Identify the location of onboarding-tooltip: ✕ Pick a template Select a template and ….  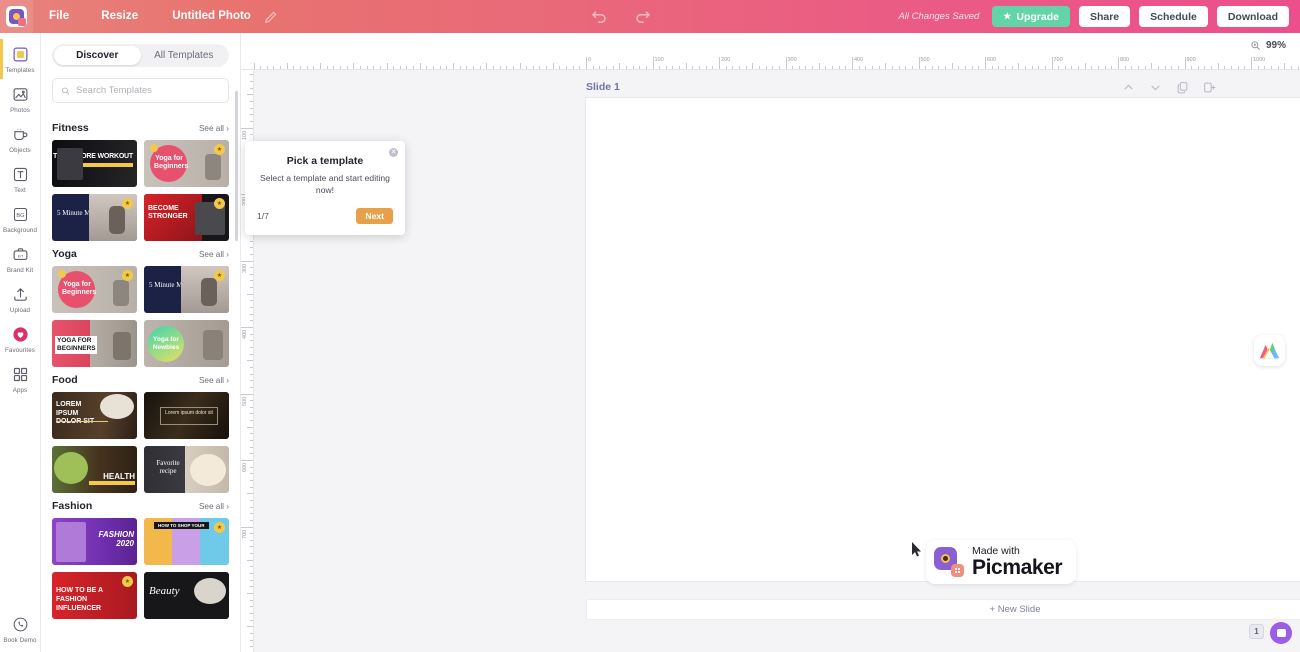
(325, 188).